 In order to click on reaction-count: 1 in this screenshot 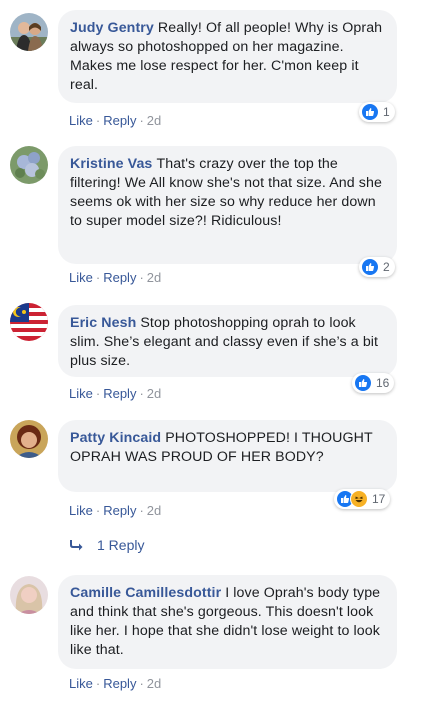, I will do `click(386, 112)`.